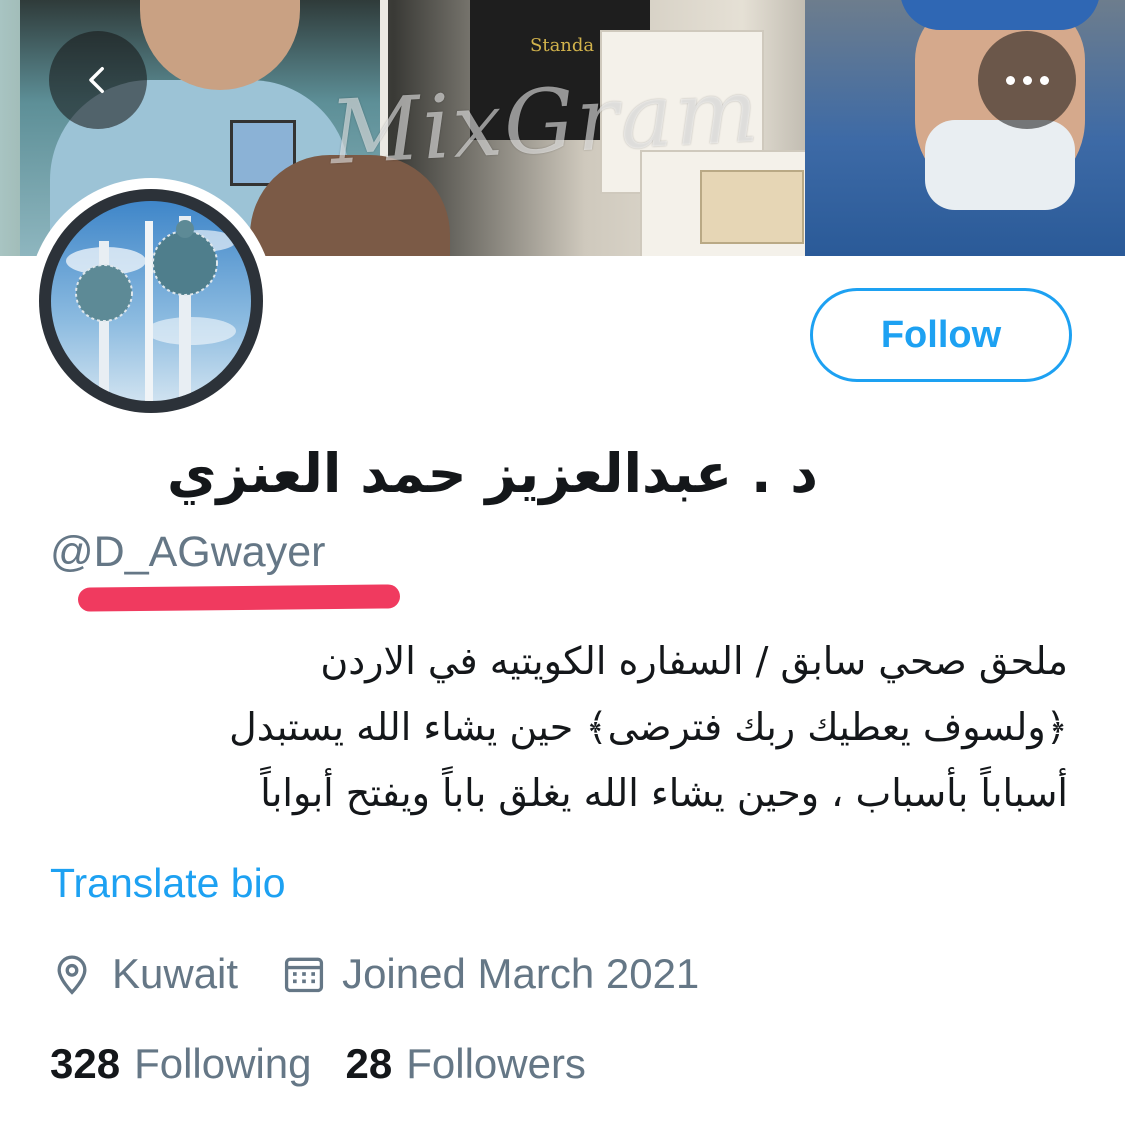 The height and width of the screenshot is (1140, 1125). I want to click on join-date-text: Joined March 2021, so click(521, 973).